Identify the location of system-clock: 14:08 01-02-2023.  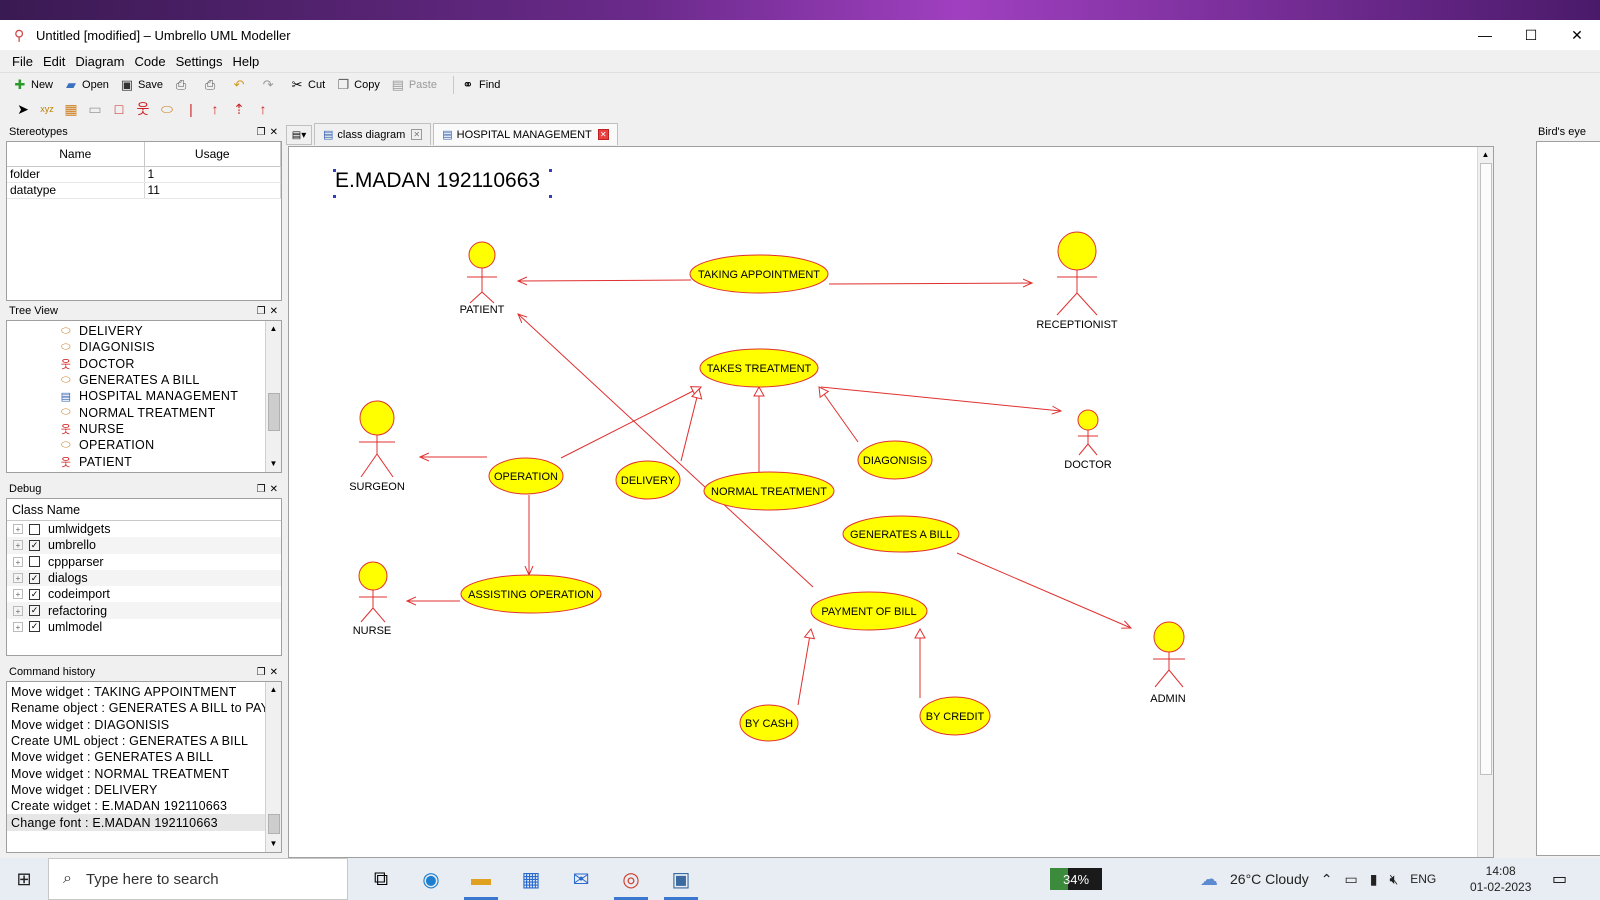
(1500, 879).